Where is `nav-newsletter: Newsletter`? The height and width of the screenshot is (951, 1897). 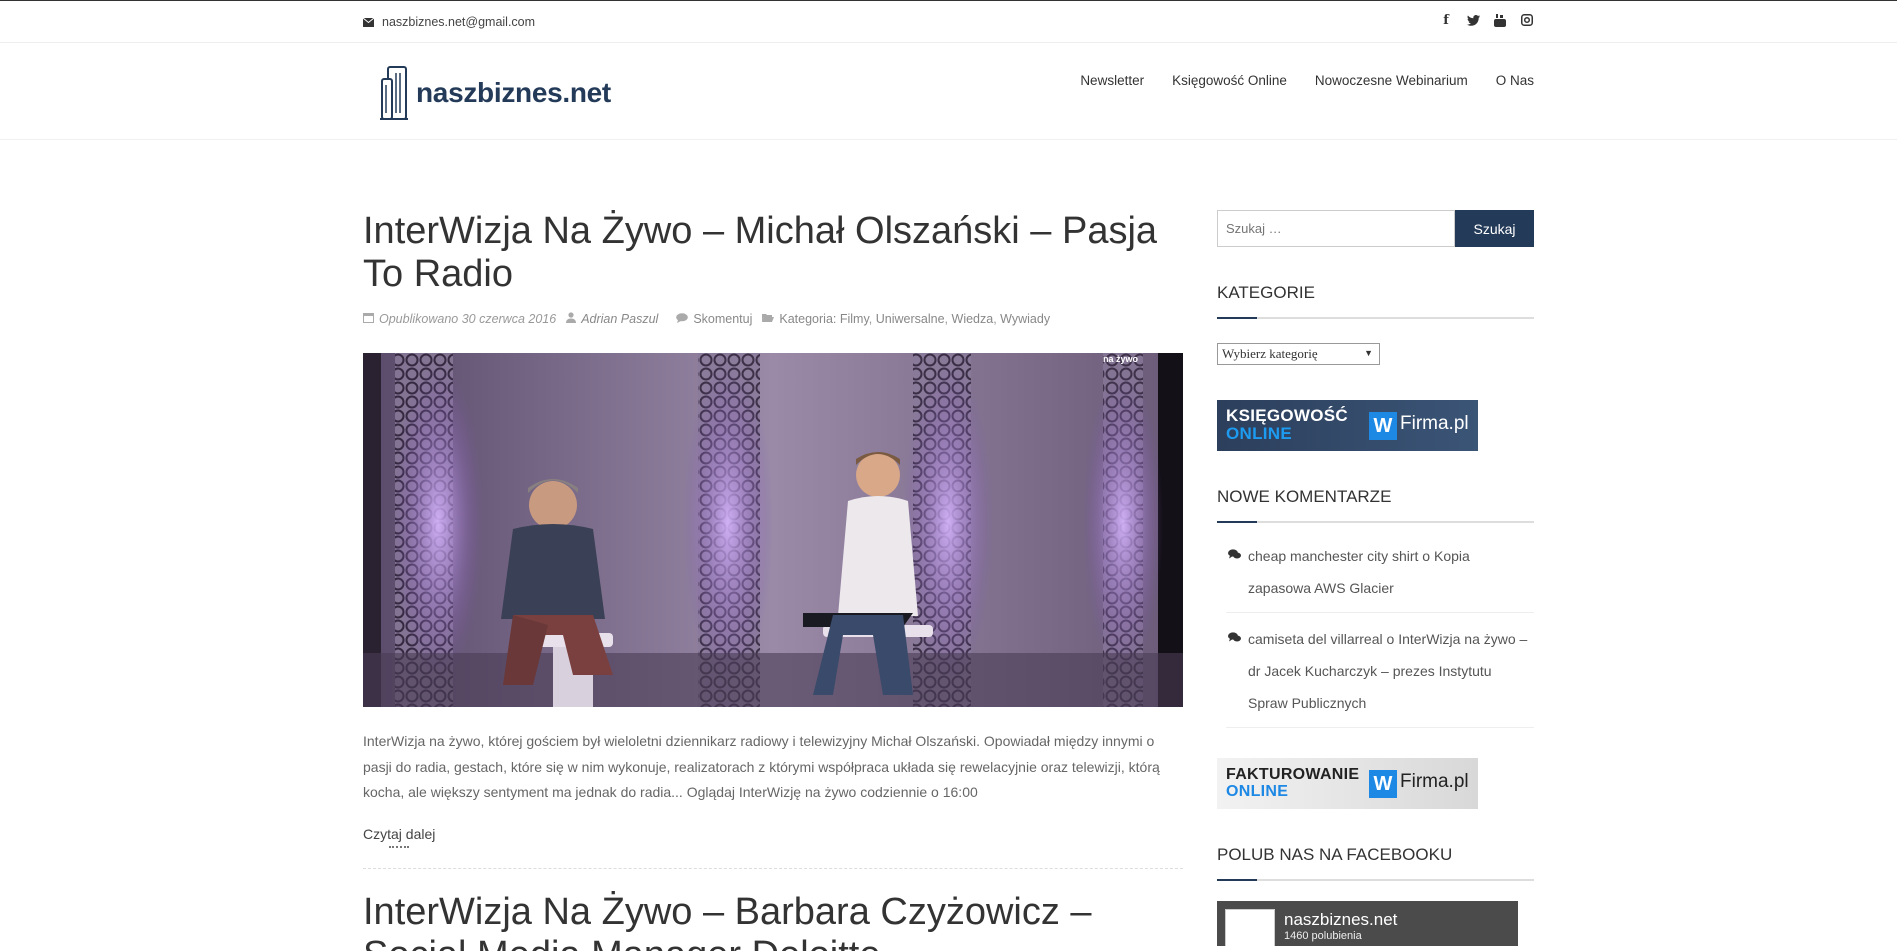 nav-newsletter: Newsletter is located at coordinates (1112, 80).